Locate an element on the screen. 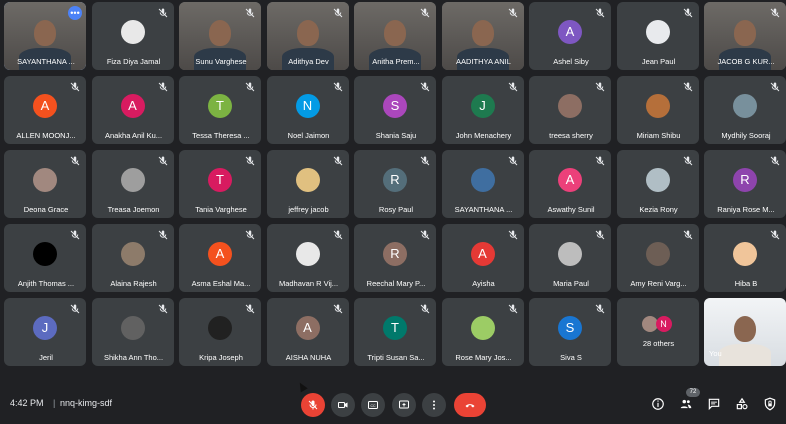 This screenshot has width=786, height=424. participant-tile-adithya-dev: Adithya Dev is located at coordinates (307, 36).